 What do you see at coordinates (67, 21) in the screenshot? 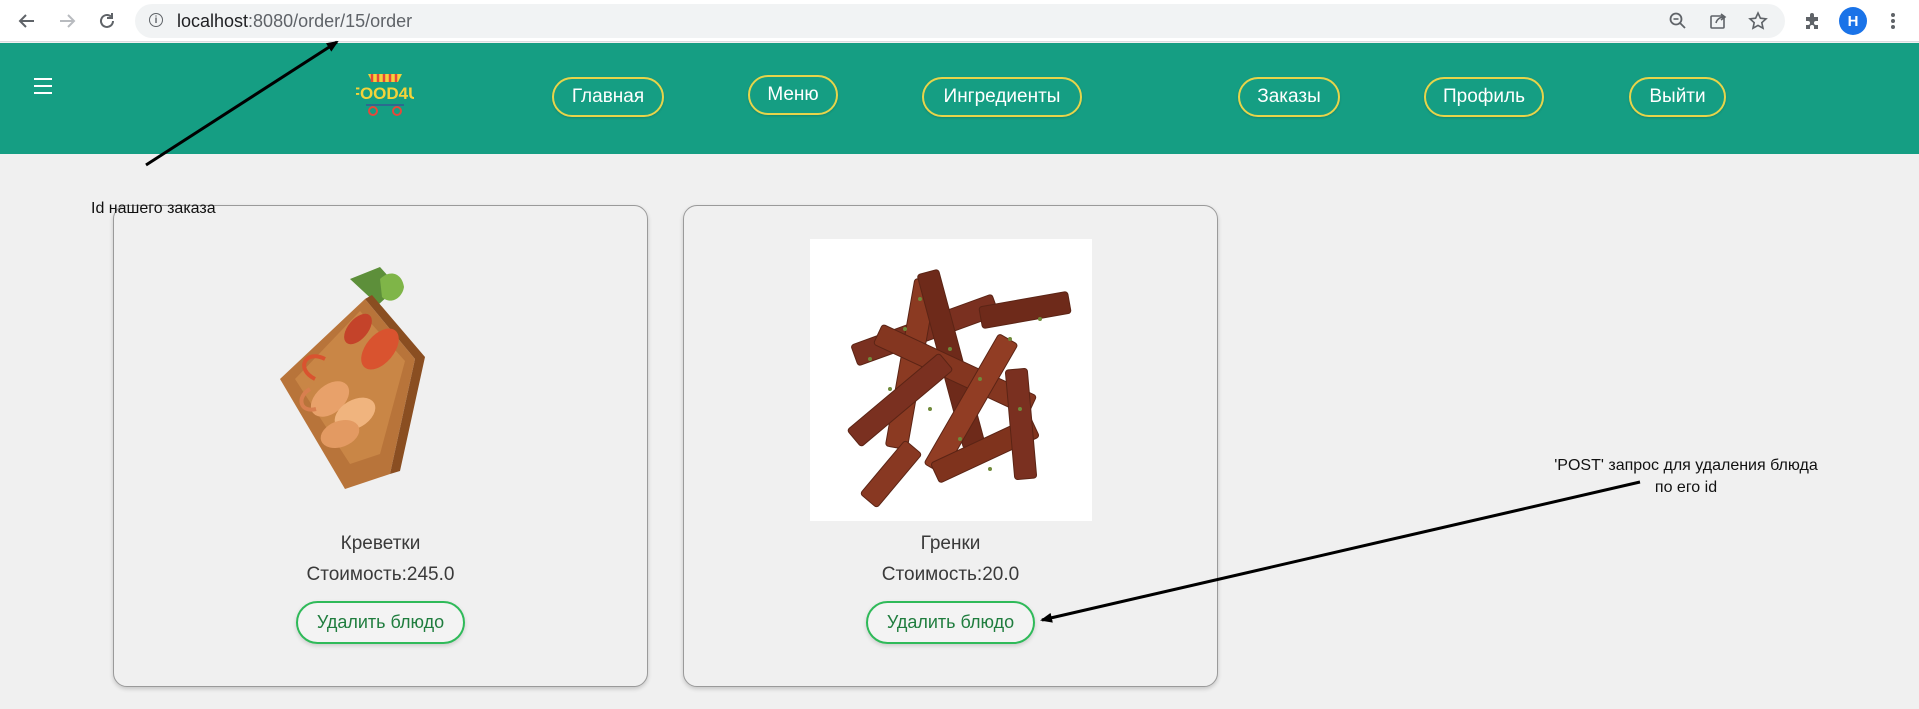
I see `forward-icon` at bounding box center [67, 21].